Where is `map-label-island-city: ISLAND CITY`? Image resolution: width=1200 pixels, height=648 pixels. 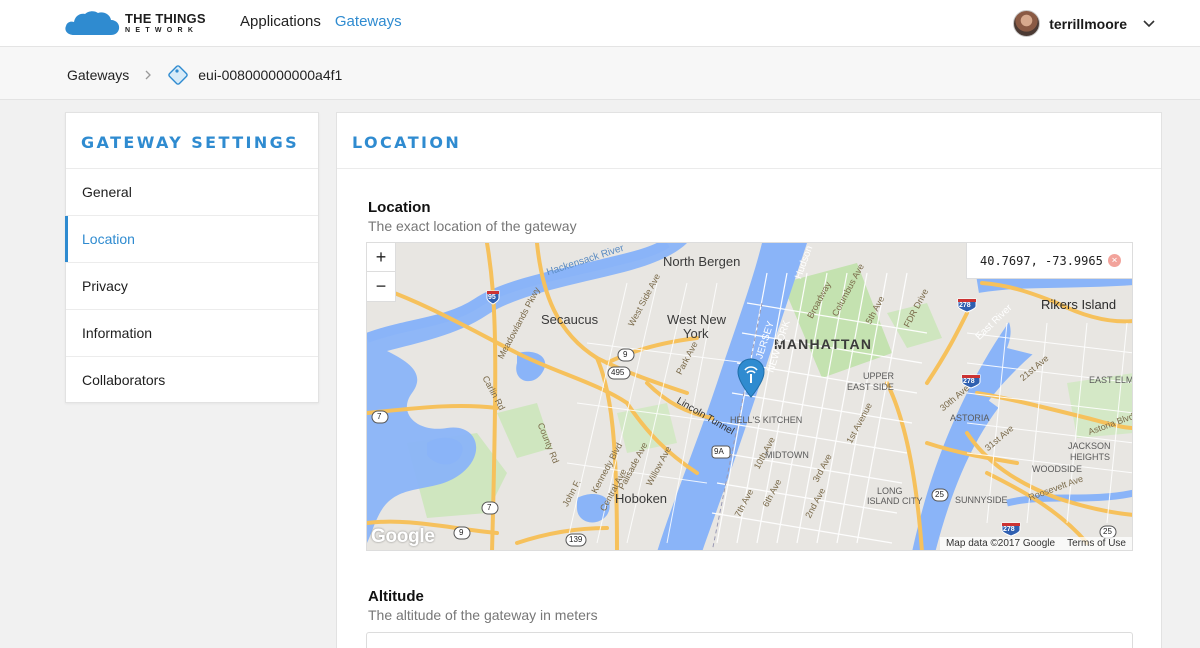
map-label-island-city: ISLAND CITY is located at coordinates (895, 501).